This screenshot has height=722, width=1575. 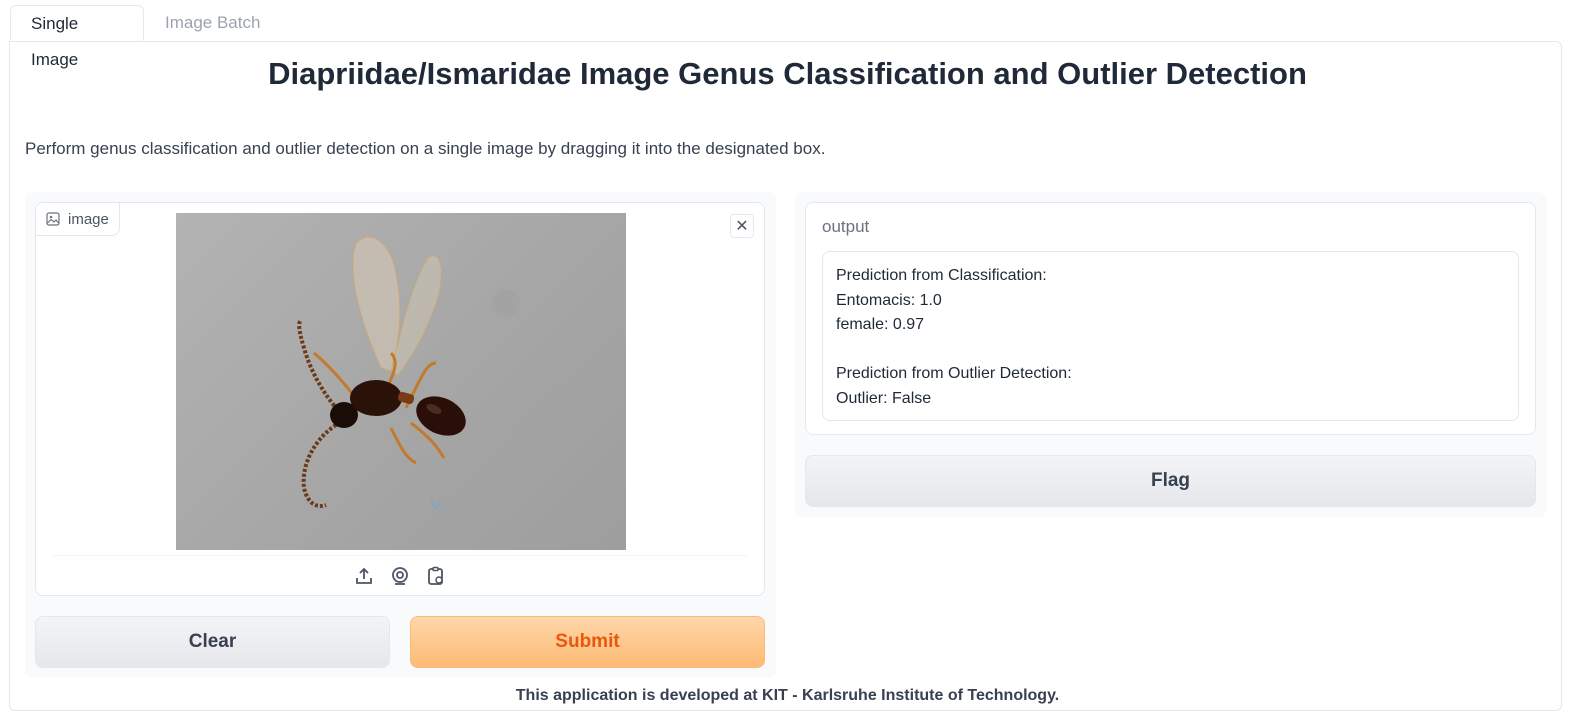 What do you see at coordinates (941, 275) in the screenshot?
I see `output-line: Prediction from Classification:` at bounding box center [941, 275].